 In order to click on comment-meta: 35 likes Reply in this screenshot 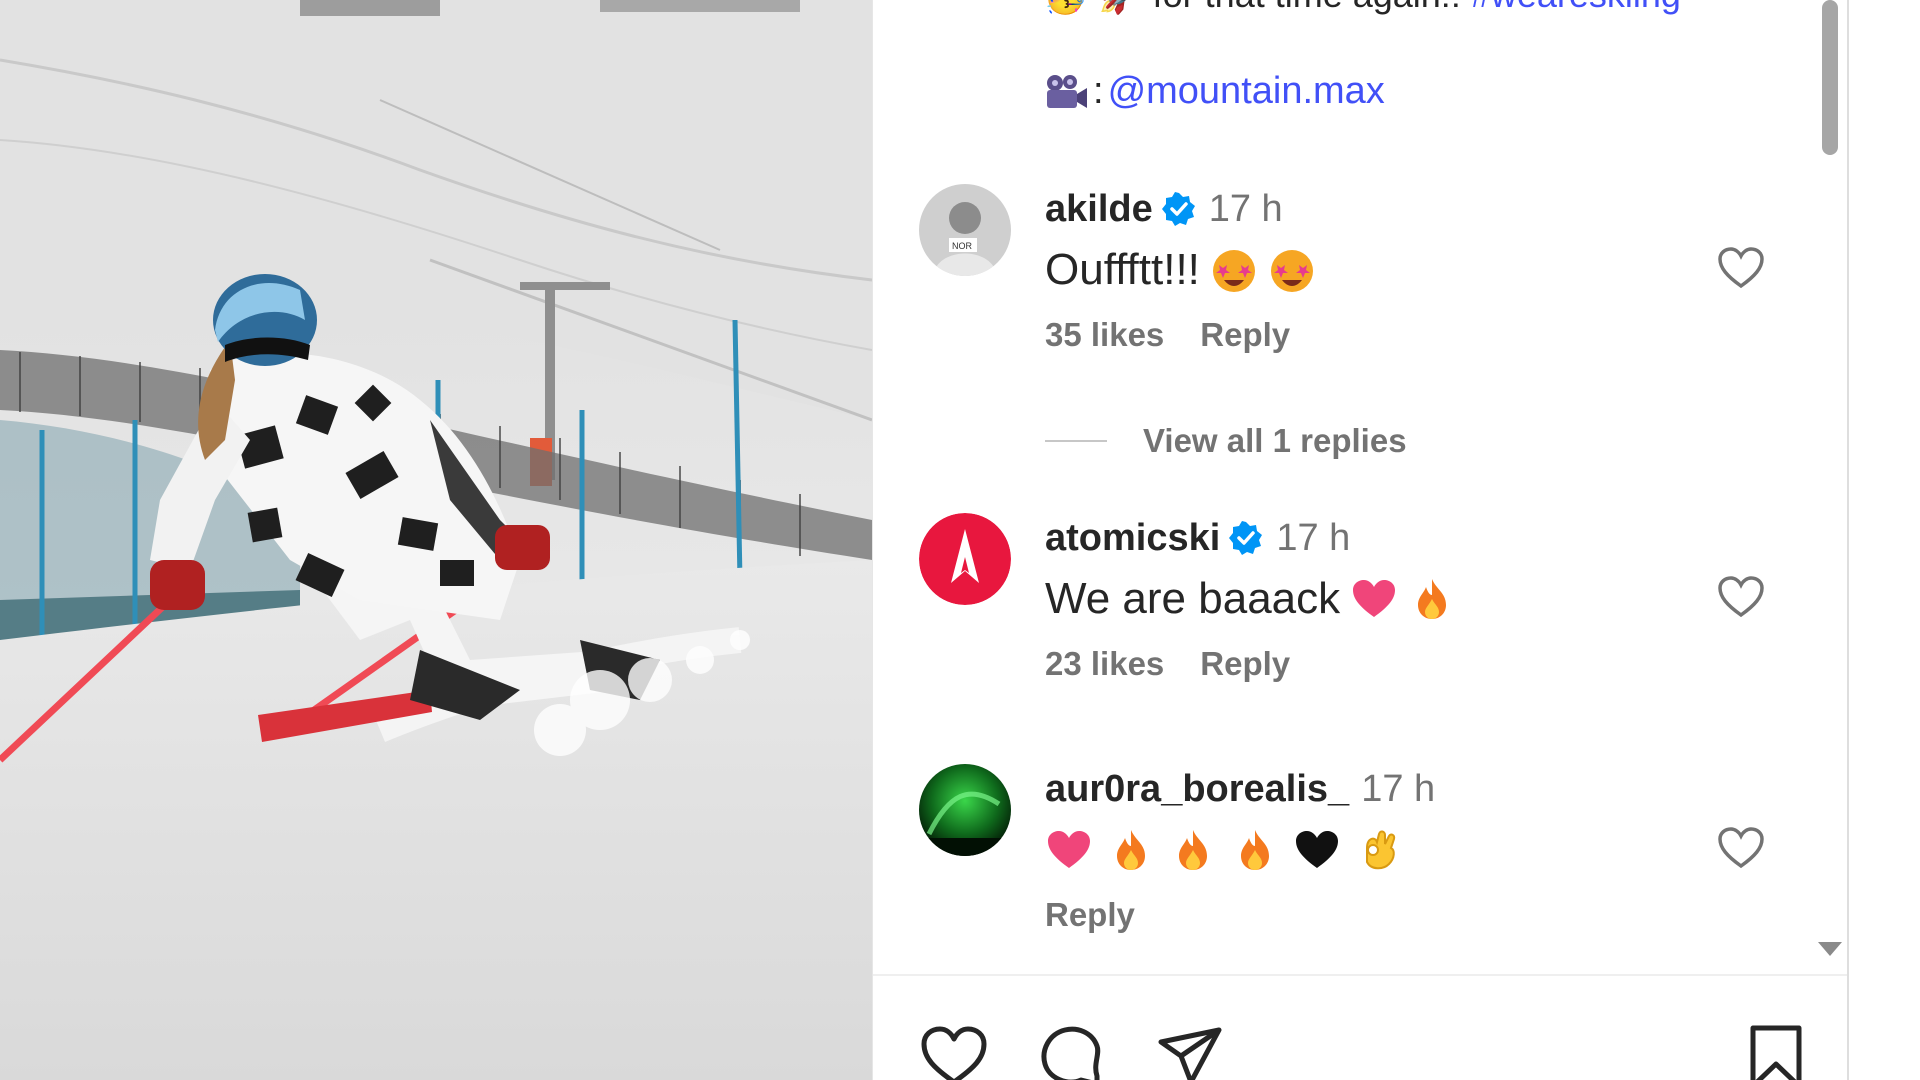, I will do `click(1365, 335)`.